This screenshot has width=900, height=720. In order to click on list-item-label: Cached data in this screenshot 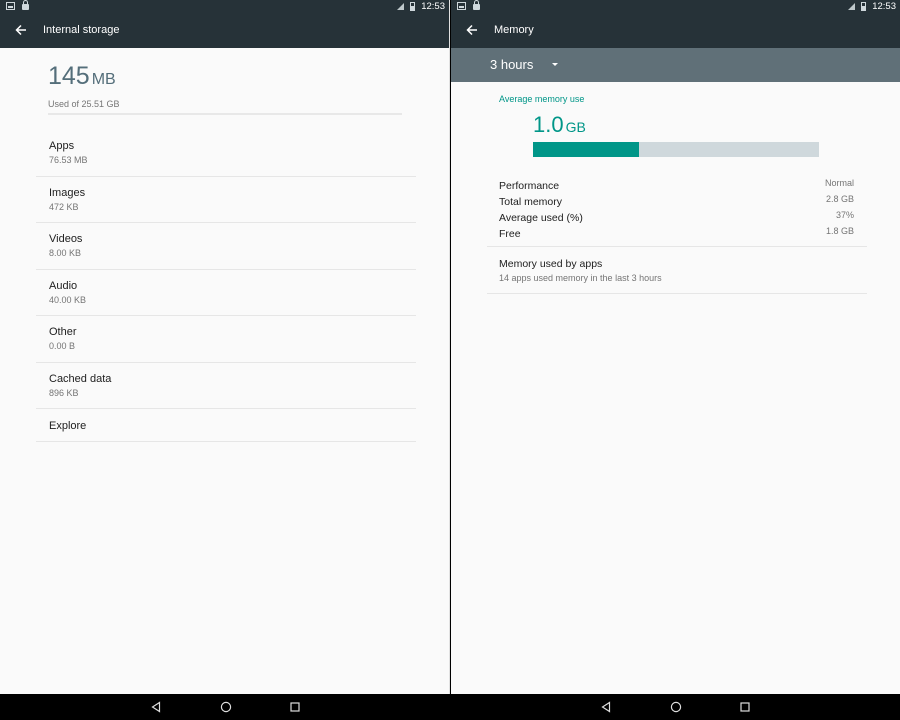, I will do `click(80, 378)`.